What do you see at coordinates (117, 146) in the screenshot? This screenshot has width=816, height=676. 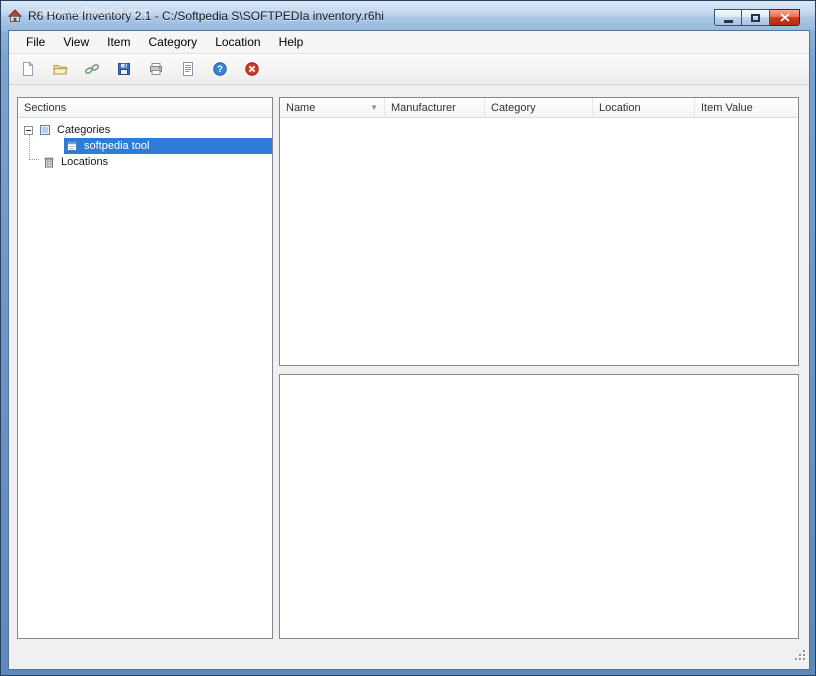 I see `tree-item-label: softpedia tool` at bounding box center [117, 146].